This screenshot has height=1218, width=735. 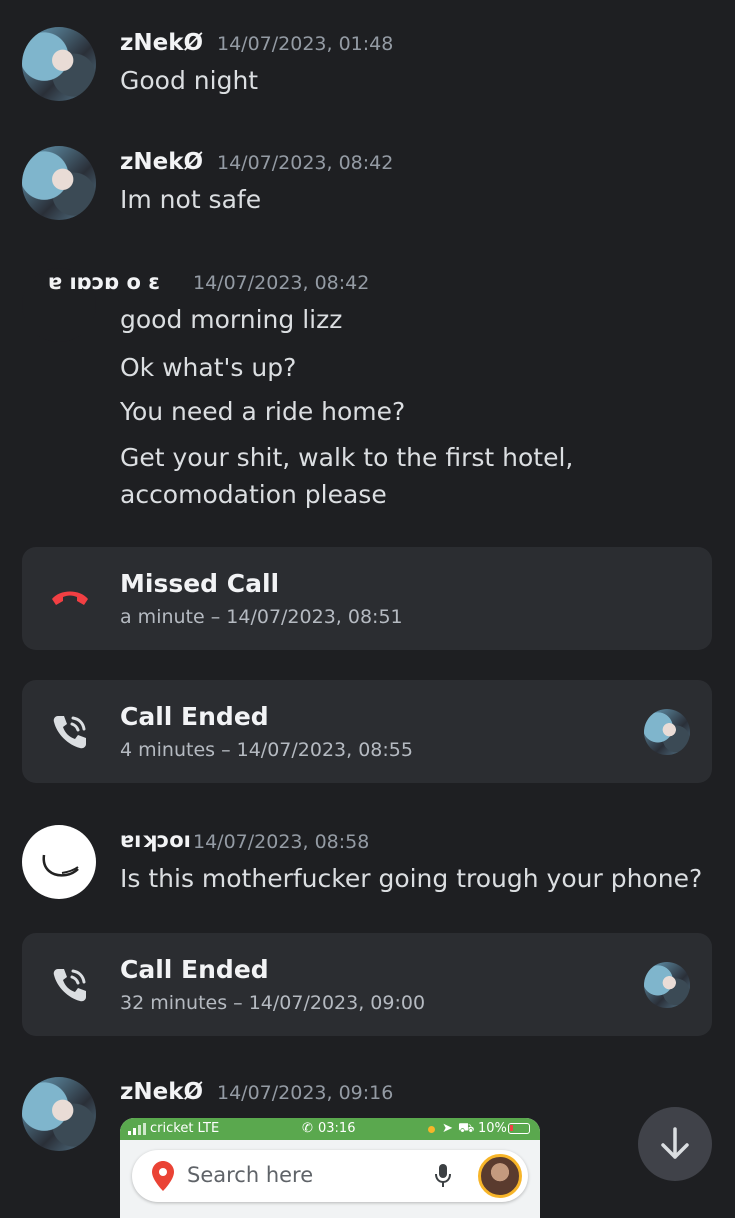 What do you see at coordinates (208, 367) in the screenshot?
I see `message-text: Ok what's up?` at bounding box center [208, 367].